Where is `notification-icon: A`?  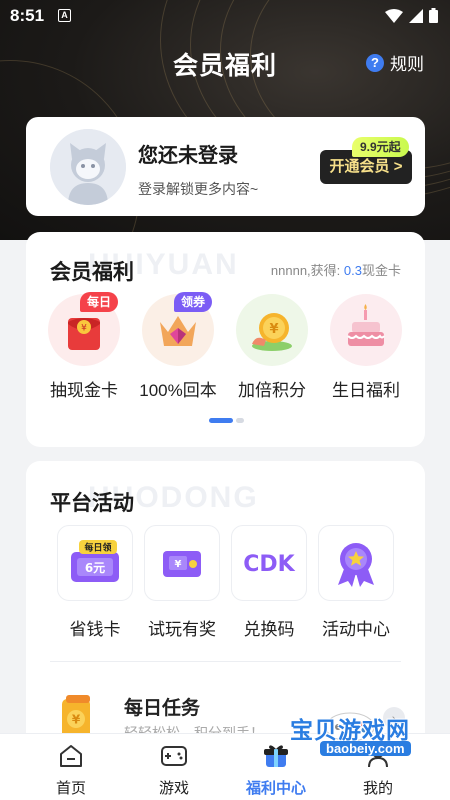 notification-icon: A is located at coordinates (64, 15).